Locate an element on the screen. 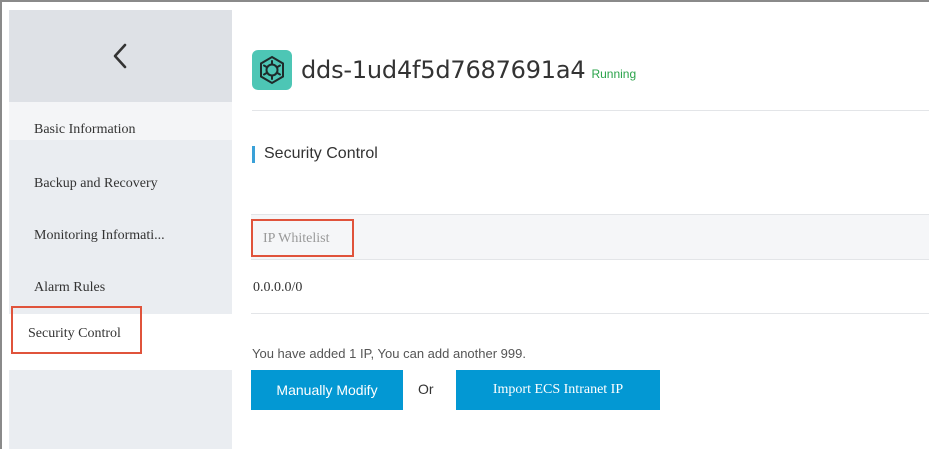  database-gear-icon is located at coordinates (272, 70).